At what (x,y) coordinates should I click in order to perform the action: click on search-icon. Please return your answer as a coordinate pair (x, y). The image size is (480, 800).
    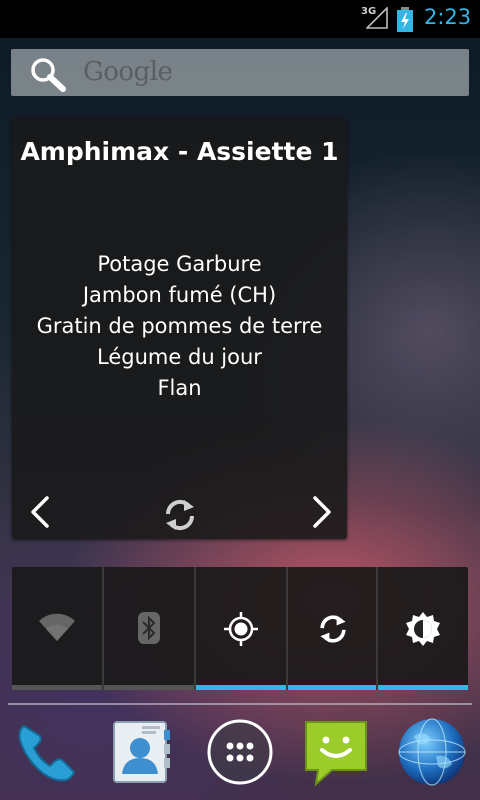
    Looking at the image, I should click on (48, 75).